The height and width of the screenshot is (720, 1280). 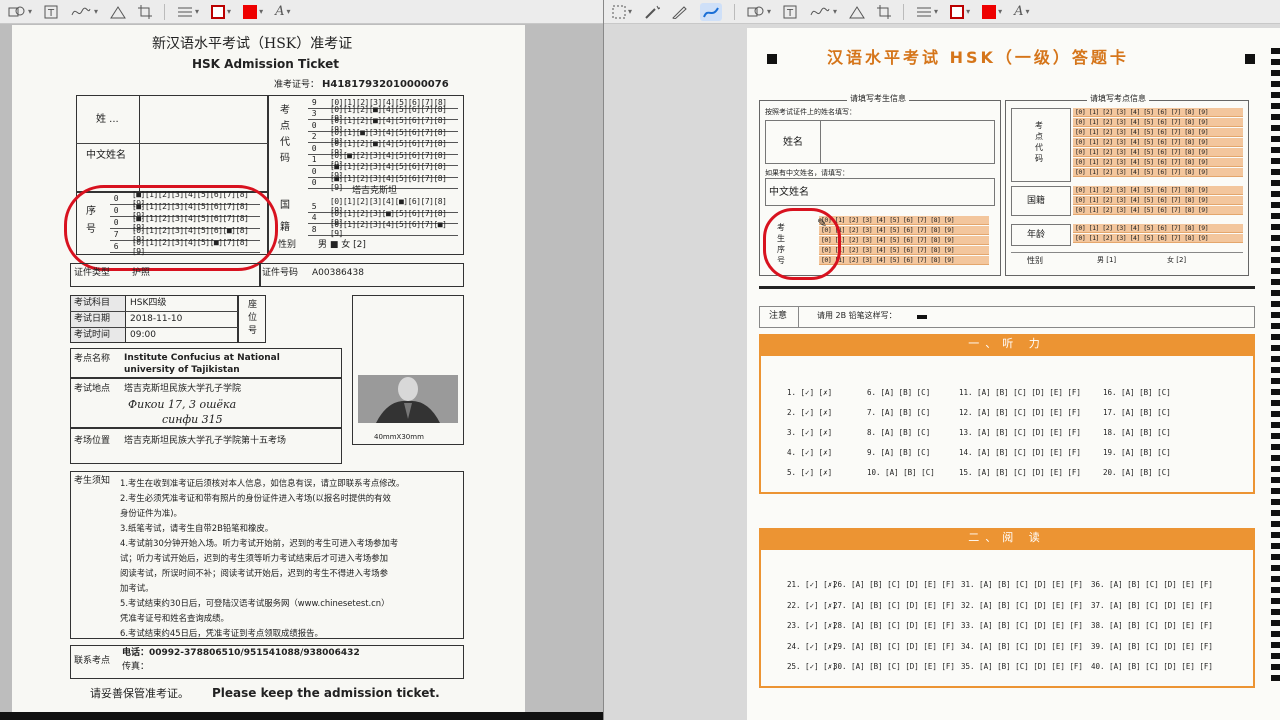 I want to click on gender-female: 女 [2], so click(x=1177, y=260).